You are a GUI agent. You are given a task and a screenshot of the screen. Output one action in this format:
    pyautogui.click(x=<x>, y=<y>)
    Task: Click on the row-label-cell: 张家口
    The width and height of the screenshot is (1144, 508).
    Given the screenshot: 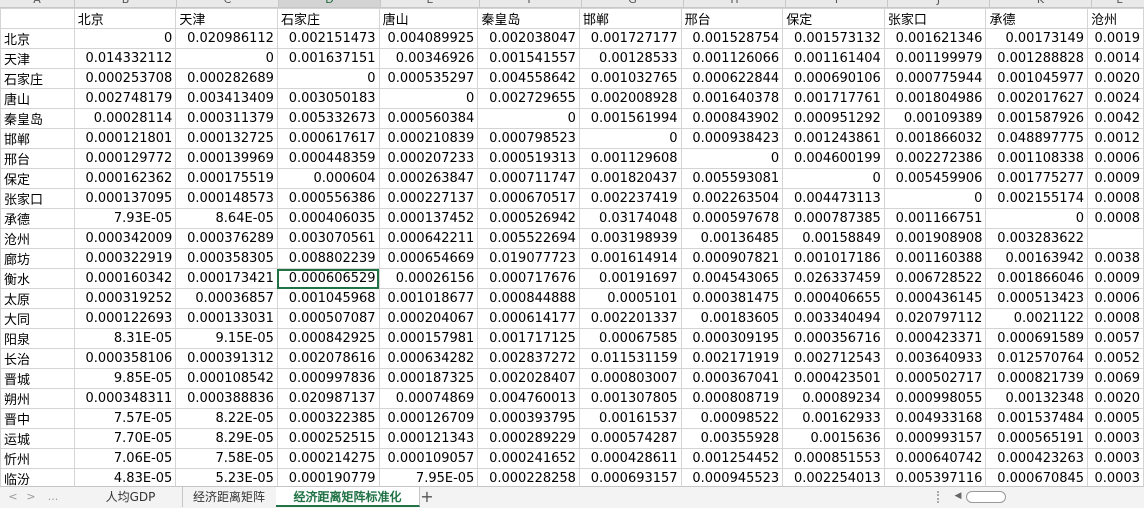 What is the action you would take?
    pyautogui.click(x=37, y=198)
    